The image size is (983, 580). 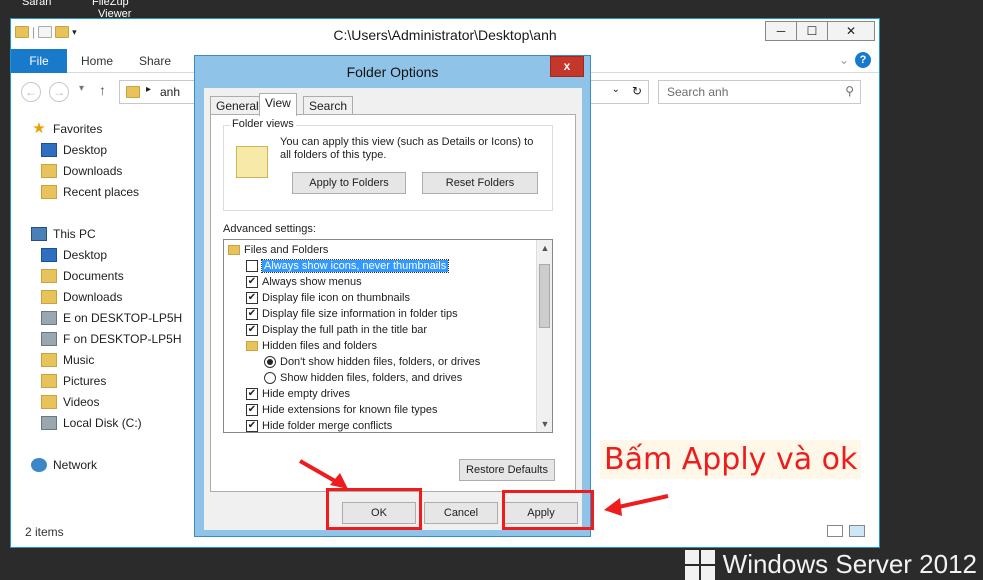 What do you see at coordinates (93, 297) in the screenshot?
I see `nav-label: Downloads` at bounding box center [93, 297].